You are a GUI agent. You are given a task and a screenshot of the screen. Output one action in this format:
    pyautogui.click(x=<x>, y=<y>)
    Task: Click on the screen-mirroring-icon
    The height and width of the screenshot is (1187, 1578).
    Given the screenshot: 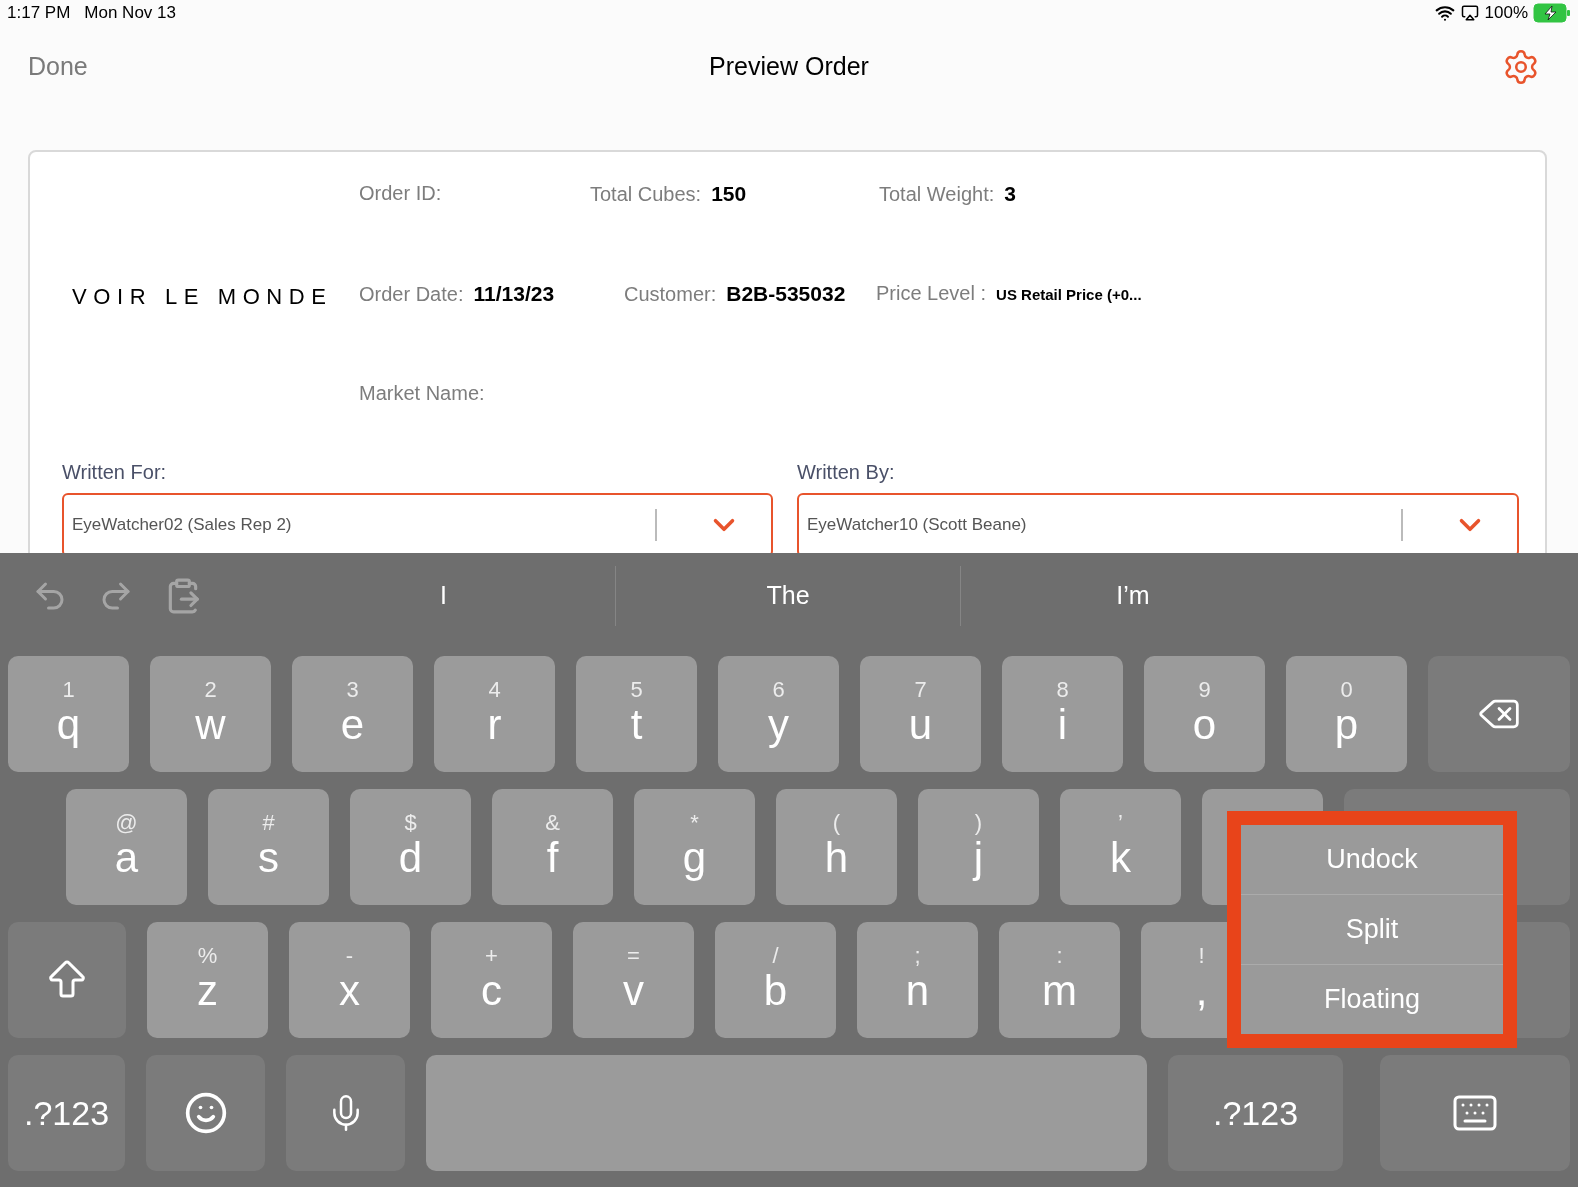 What is the action you would take?
    pyautogui.click(x=1469, y=13)
    